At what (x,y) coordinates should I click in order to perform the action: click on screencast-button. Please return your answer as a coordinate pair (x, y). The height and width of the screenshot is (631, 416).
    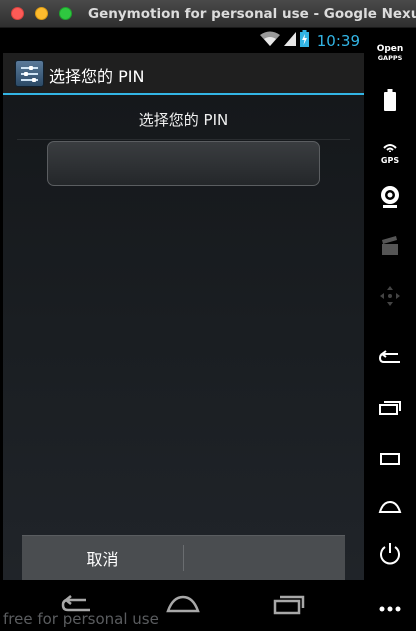
    Looking at the image, I should click on (390, 248).